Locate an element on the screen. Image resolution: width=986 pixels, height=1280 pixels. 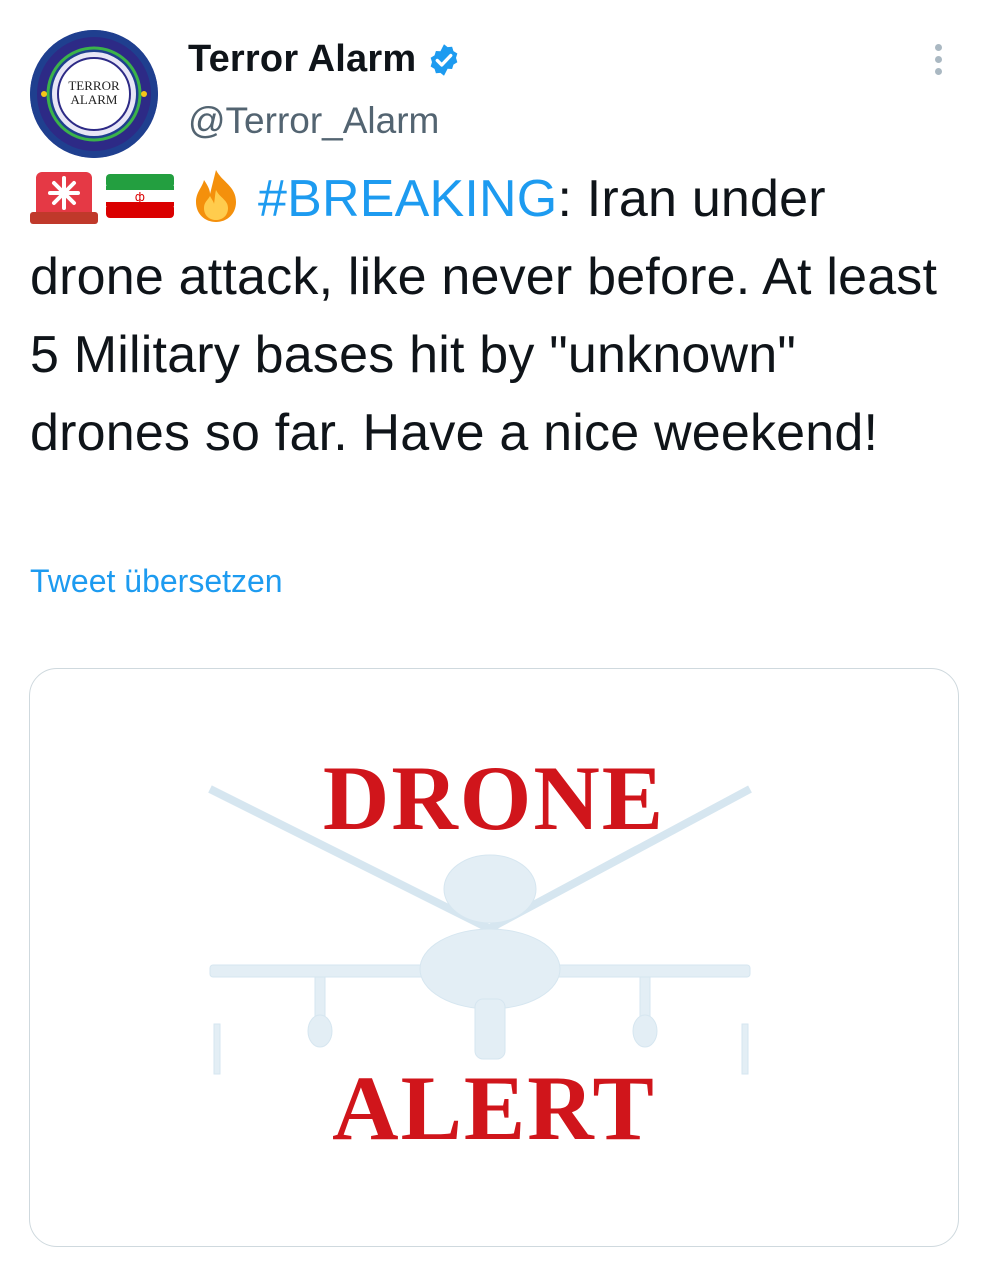
name-row: Terror Alarm is located at coordinates (325, 59).